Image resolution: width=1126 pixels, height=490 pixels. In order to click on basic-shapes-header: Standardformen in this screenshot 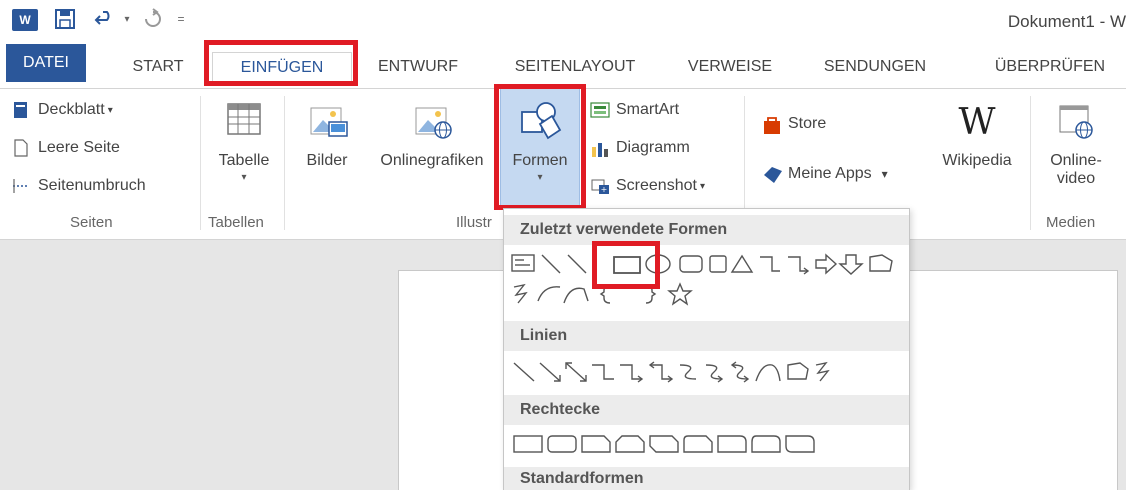, I will do `click(706, 478)`.